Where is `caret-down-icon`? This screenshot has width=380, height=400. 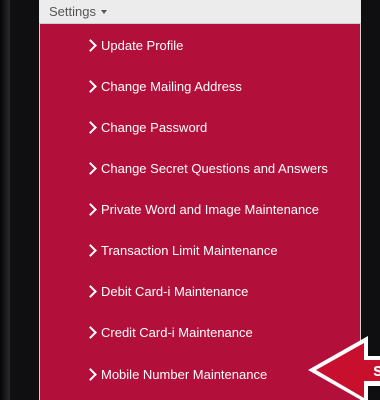
caret-down-icon is located at coordinates (103, 11).